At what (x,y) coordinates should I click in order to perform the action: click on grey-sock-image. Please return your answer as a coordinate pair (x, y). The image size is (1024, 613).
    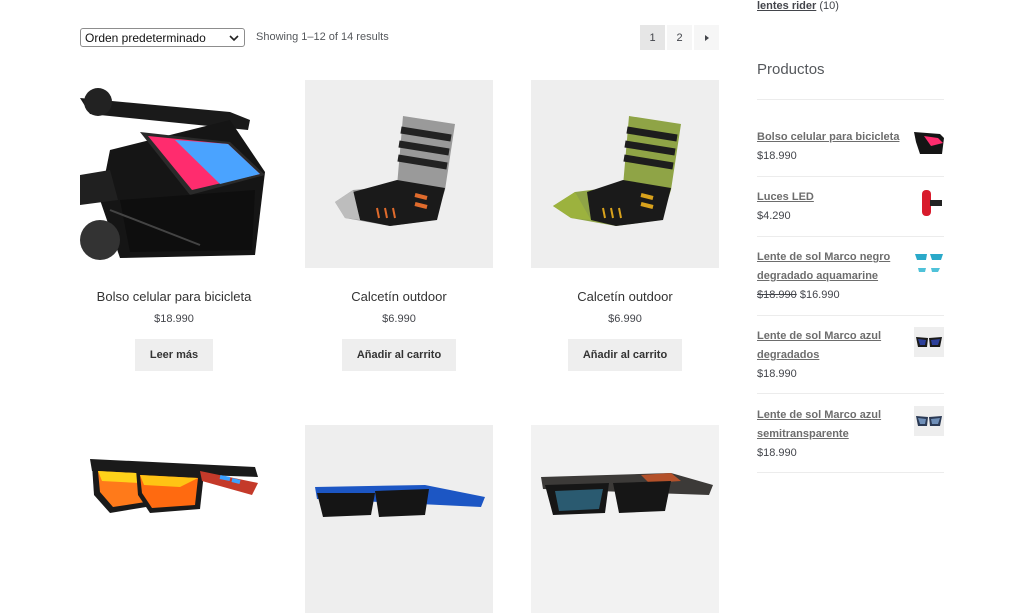
    Looking at the image, I should click on (395, 171).